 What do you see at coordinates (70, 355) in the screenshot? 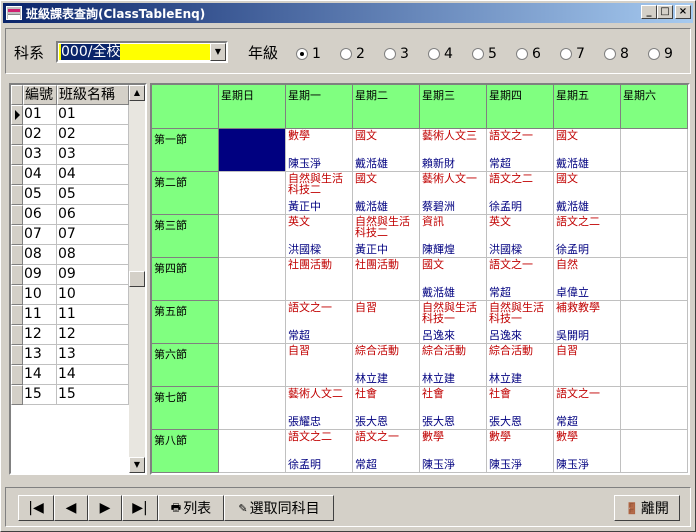
I see `table-row: 13 13` at bounding box center [70, 355].